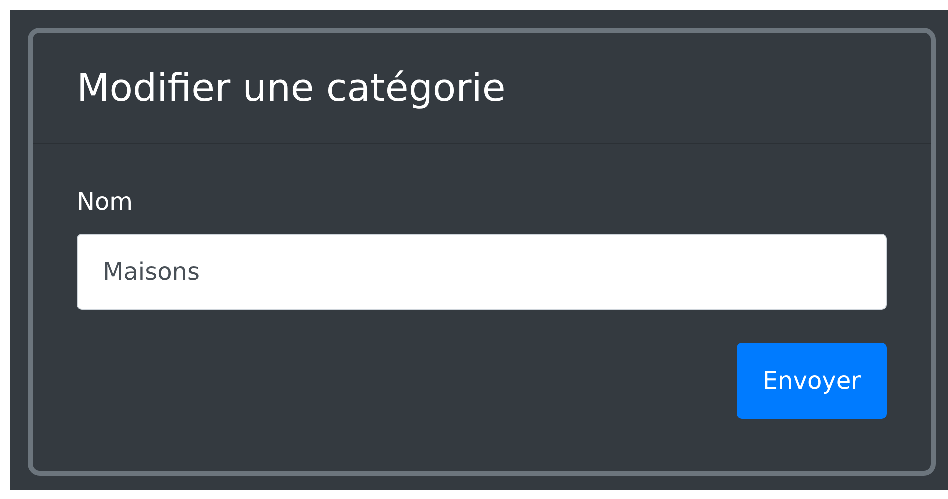 The width and height of the screenshot is (948, 499). I want to click on field-label: Nom, so click(105, 202).